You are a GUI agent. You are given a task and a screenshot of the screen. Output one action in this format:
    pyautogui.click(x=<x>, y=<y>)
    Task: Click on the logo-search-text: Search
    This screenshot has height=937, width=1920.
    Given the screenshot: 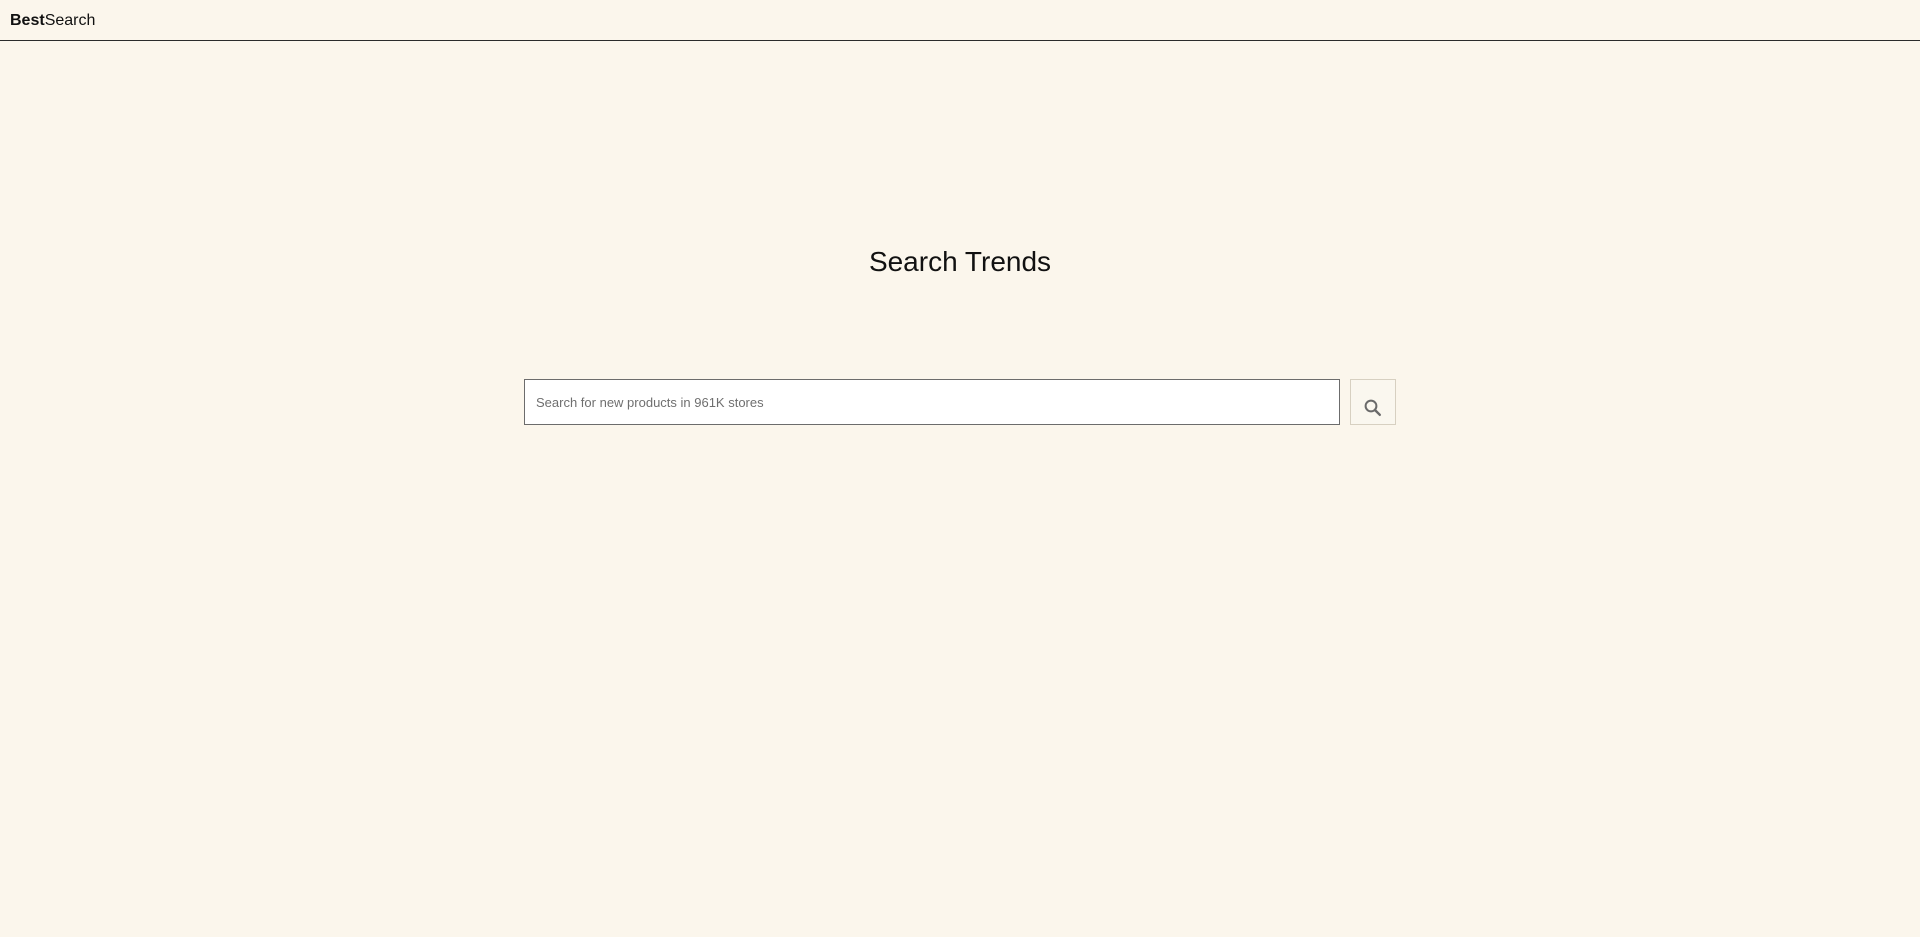 What is the action you would take?
    pyautogui.click(x=70, y=20)
    